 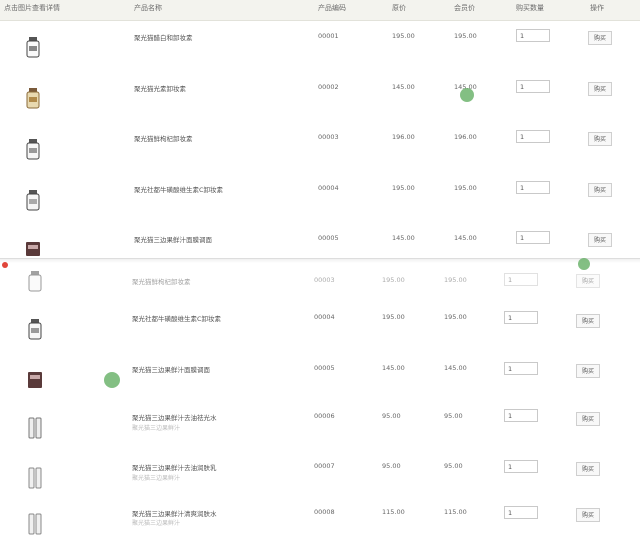 What do you see at coordinates (530, 8) in the screenshot?
I see `header-qty: 购买数量` at bounding box center [530, 8].